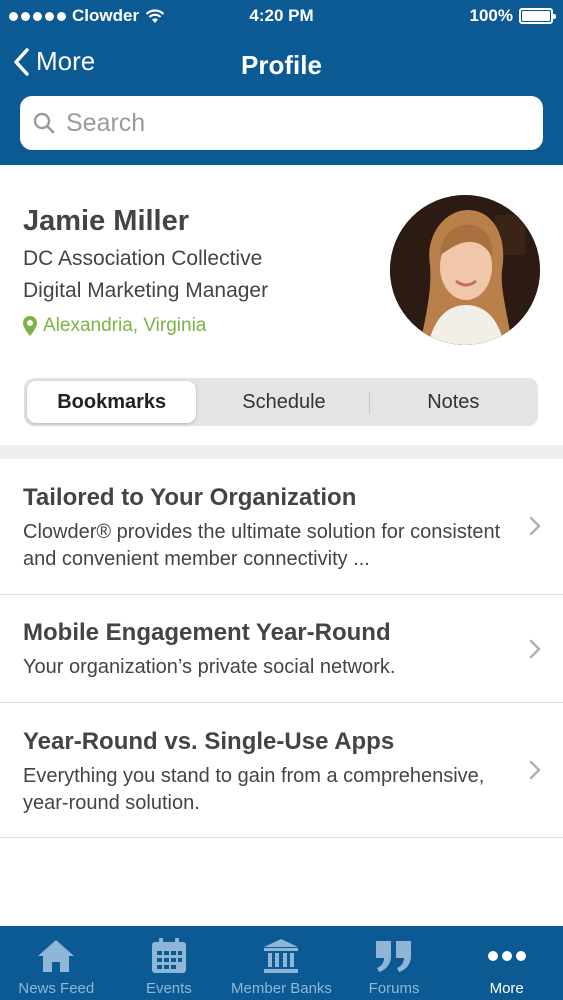 This screenshot has height=1000, width=563. Describe the element at coordinates (106, 221) in the screenshot. I see `profile-name: Jamie Miller` at that location.